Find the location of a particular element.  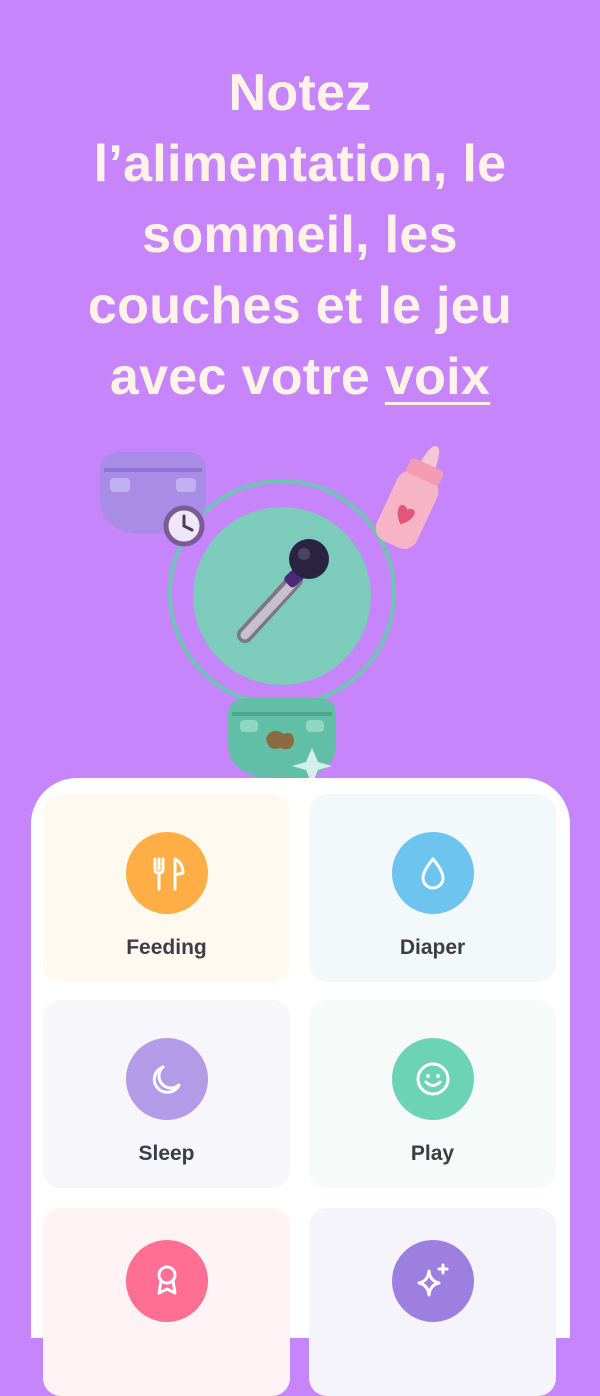

tile-diaper: Diaper is located at coordinates (432, 888).